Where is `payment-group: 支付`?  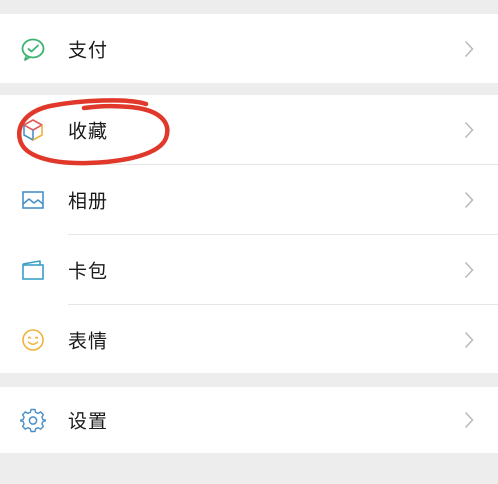
payment-group: 支付 is located at coordinates (249, 48).